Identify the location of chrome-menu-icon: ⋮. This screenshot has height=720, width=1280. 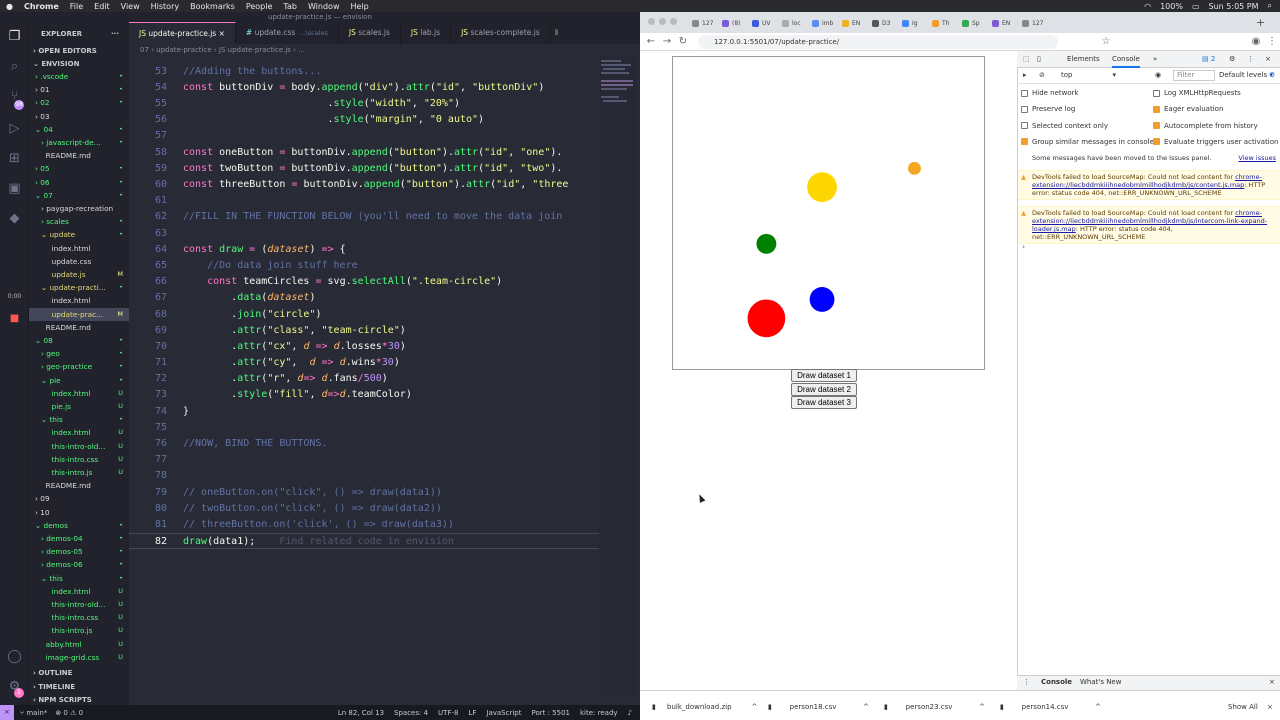
(1272, 42).